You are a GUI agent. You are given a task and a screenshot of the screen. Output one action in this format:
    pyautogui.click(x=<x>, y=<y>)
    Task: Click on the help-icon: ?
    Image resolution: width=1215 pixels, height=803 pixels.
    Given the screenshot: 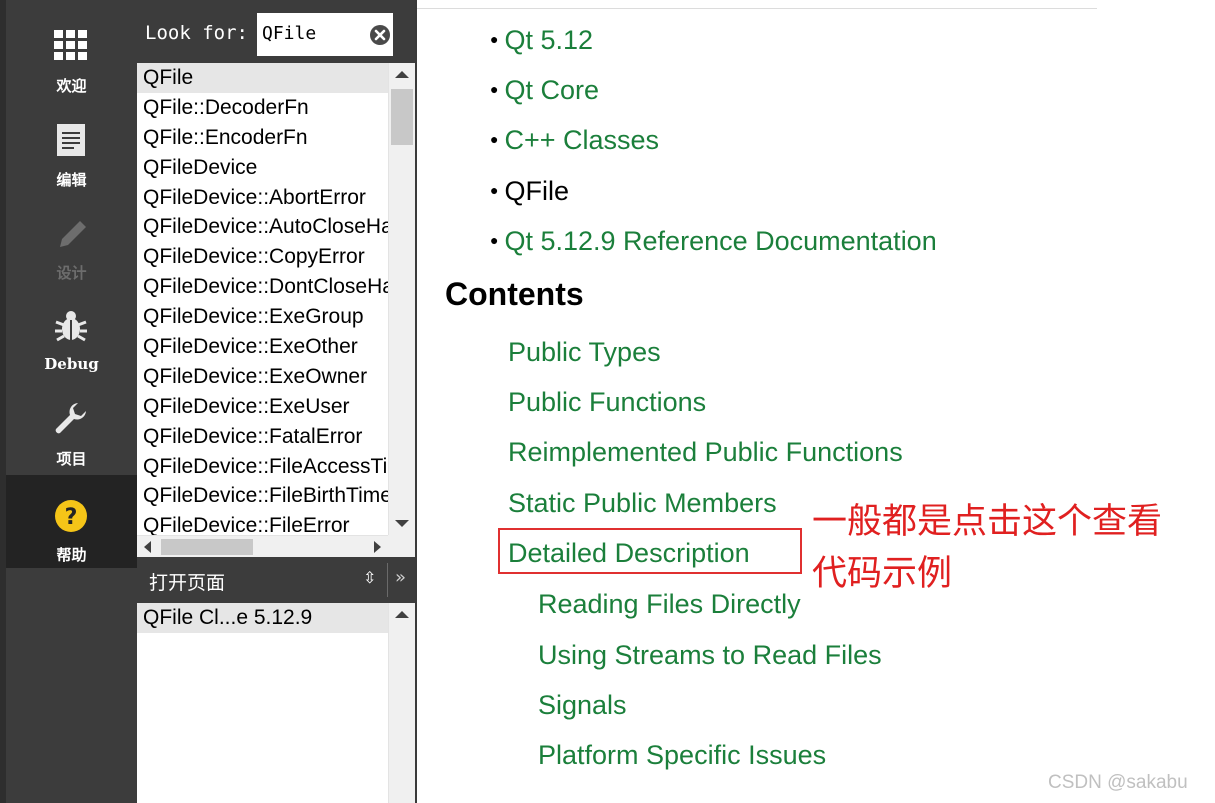 What is the action you would take?
    pyautogui.click(x=71, y=516)
    